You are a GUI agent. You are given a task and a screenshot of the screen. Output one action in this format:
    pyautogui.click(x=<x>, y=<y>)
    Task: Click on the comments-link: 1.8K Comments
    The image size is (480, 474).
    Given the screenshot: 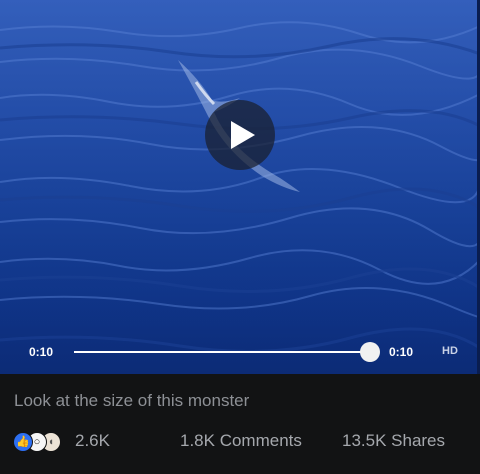 What is the action you would take?
    pyautogui.click(x=241, y=441)
    